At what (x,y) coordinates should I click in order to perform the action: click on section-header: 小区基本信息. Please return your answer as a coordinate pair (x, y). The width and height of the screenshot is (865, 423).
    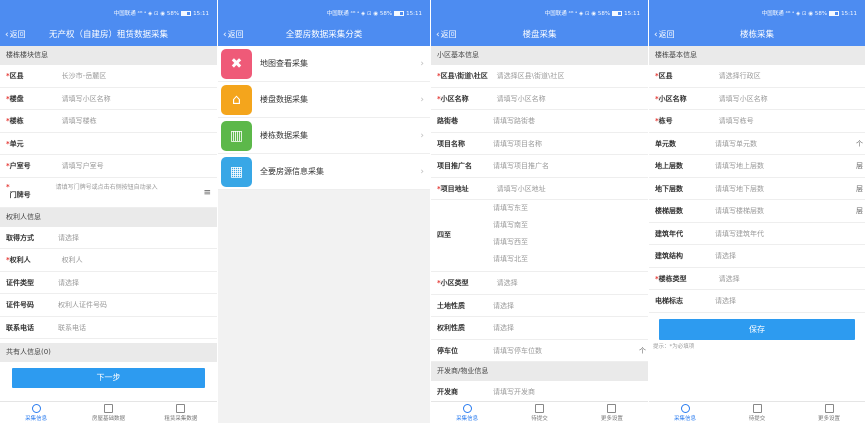
    Looking at the image, I should click on (539, 55).